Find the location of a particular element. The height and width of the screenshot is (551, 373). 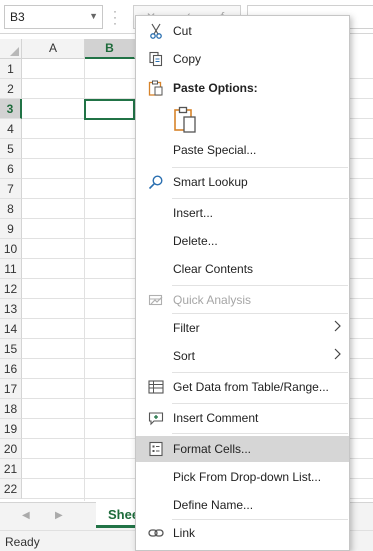

chevron-down-icon: ▼ is located at coordinates (93, 16).